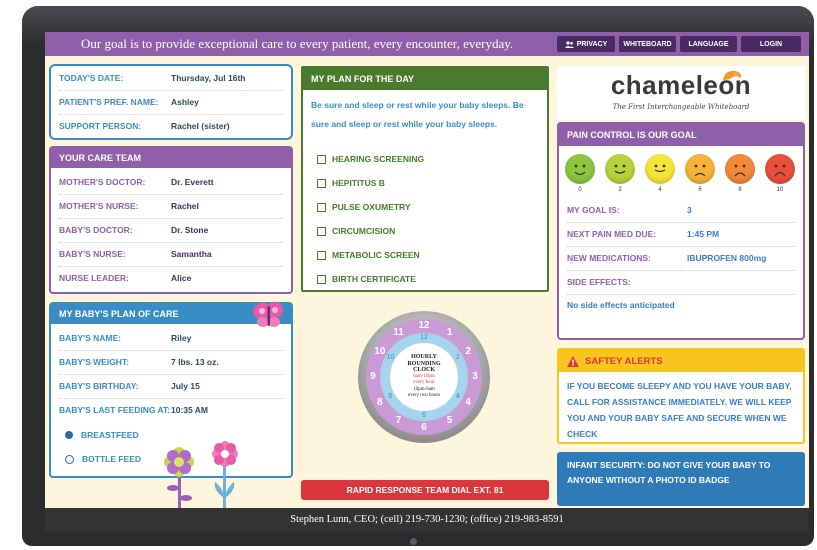 This screenshot has height=550, width=817. What do you see at coordinates (475, 376) in the screenshot?
I see `clock-hour-number: 3` at bounding box center [475, 376].